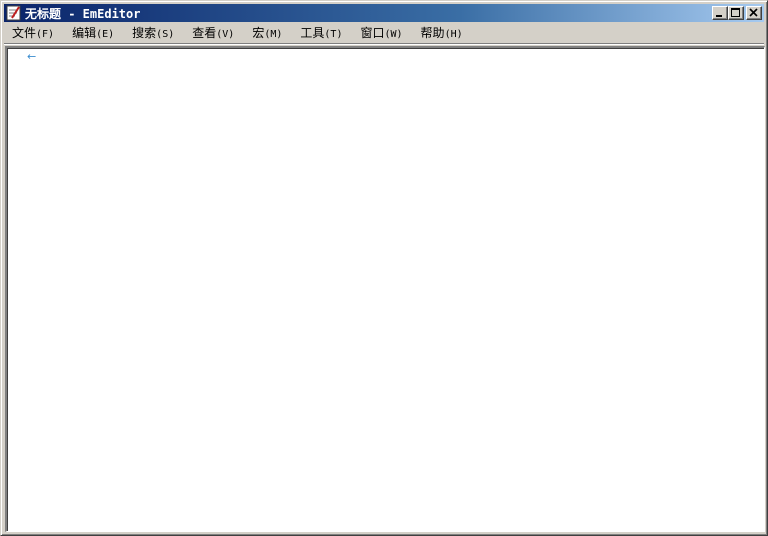  I want to click on menu-macro: 宏(M), so click(267, 33).